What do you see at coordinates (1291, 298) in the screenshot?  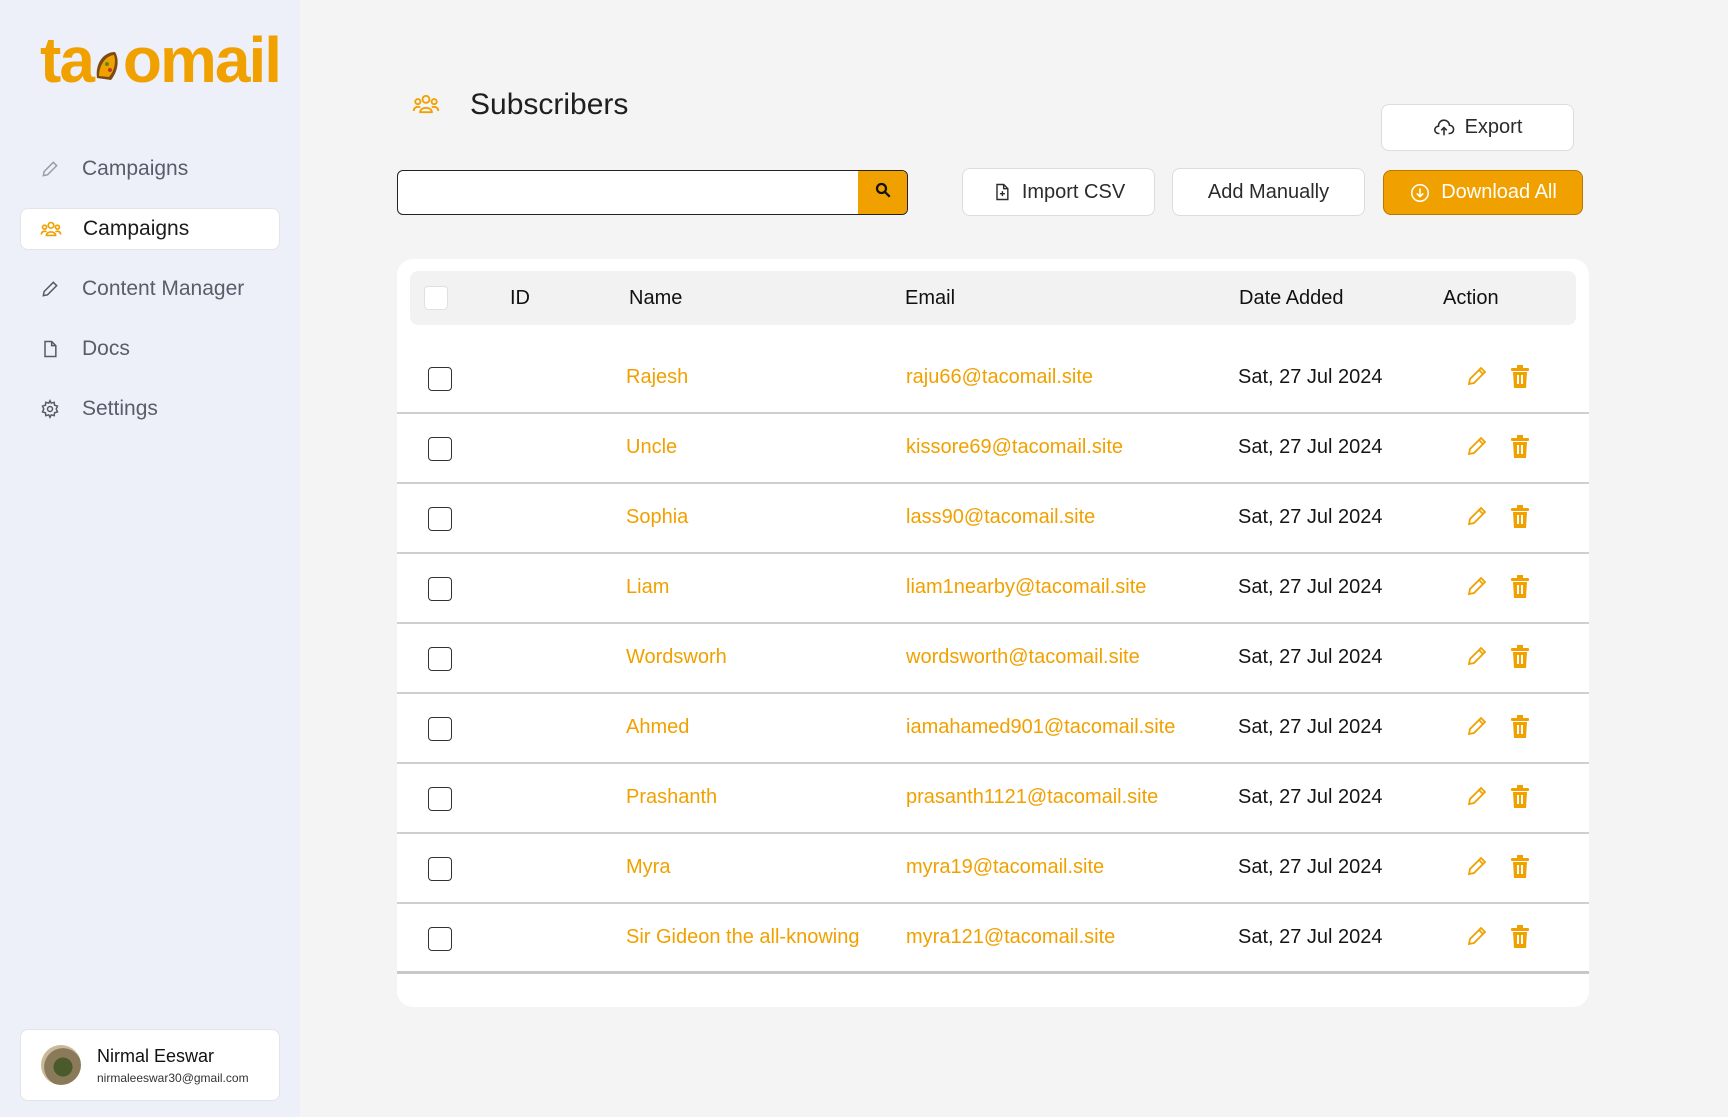 I see `column-date-added: Date Added` at bounding box center [1291, 298].